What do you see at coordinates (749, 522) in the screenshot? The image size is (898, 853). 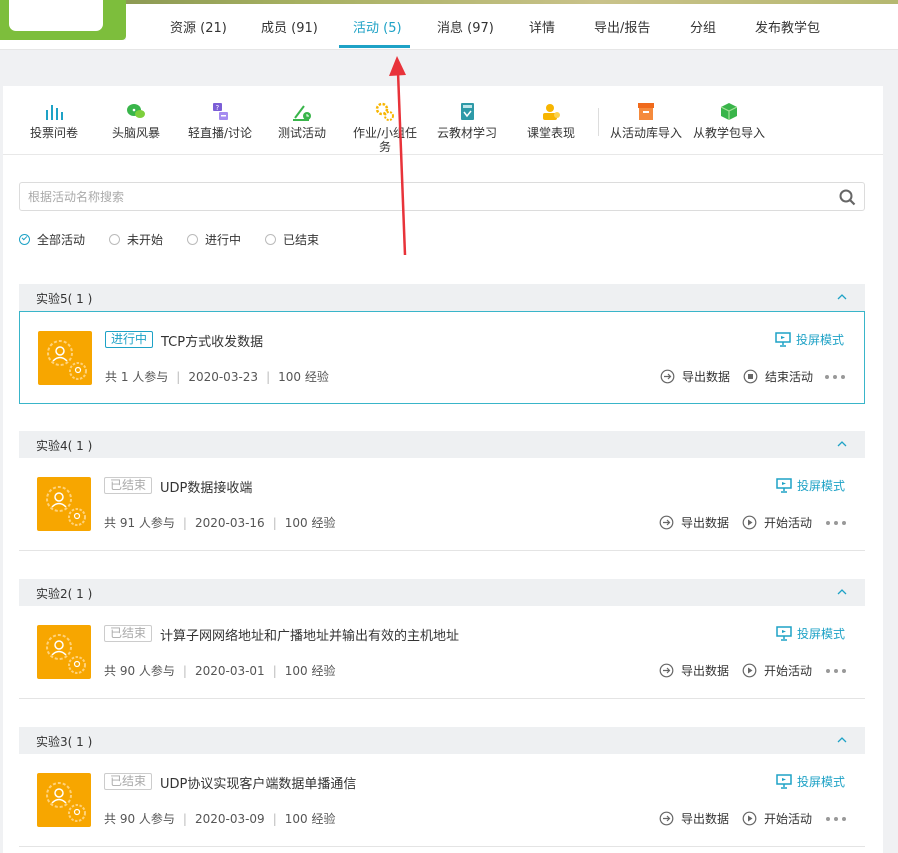 I see `play-icon` at bounding box center [749, 522].